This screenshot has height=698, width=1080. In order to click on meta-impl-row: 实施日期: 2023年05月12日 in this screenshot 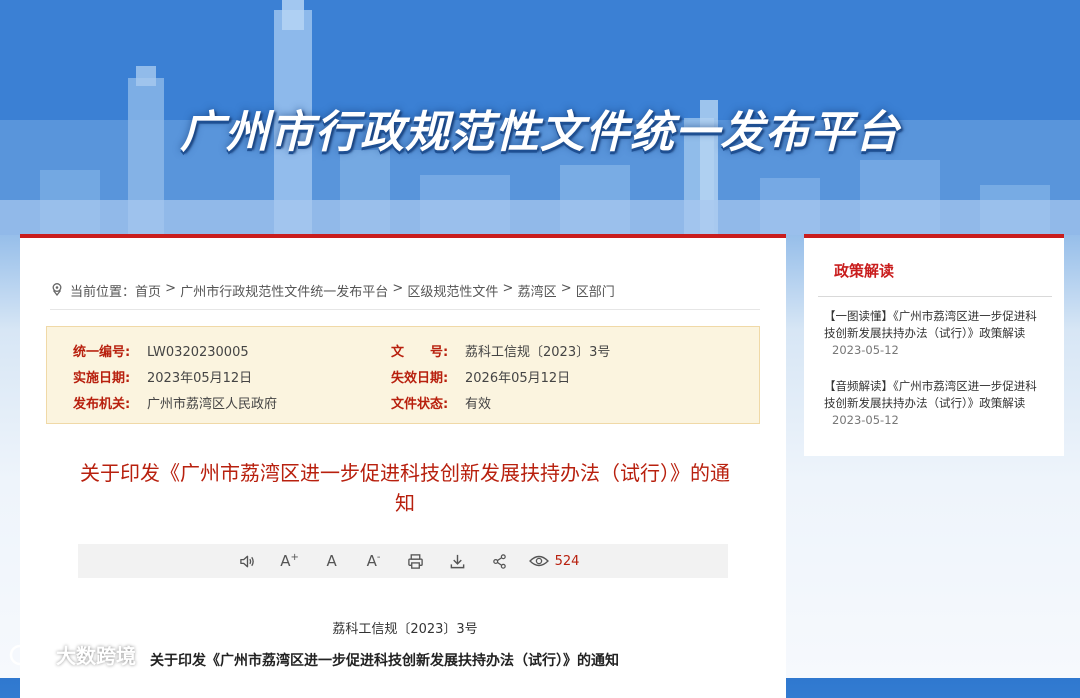, I will do `click(162, 376)`.